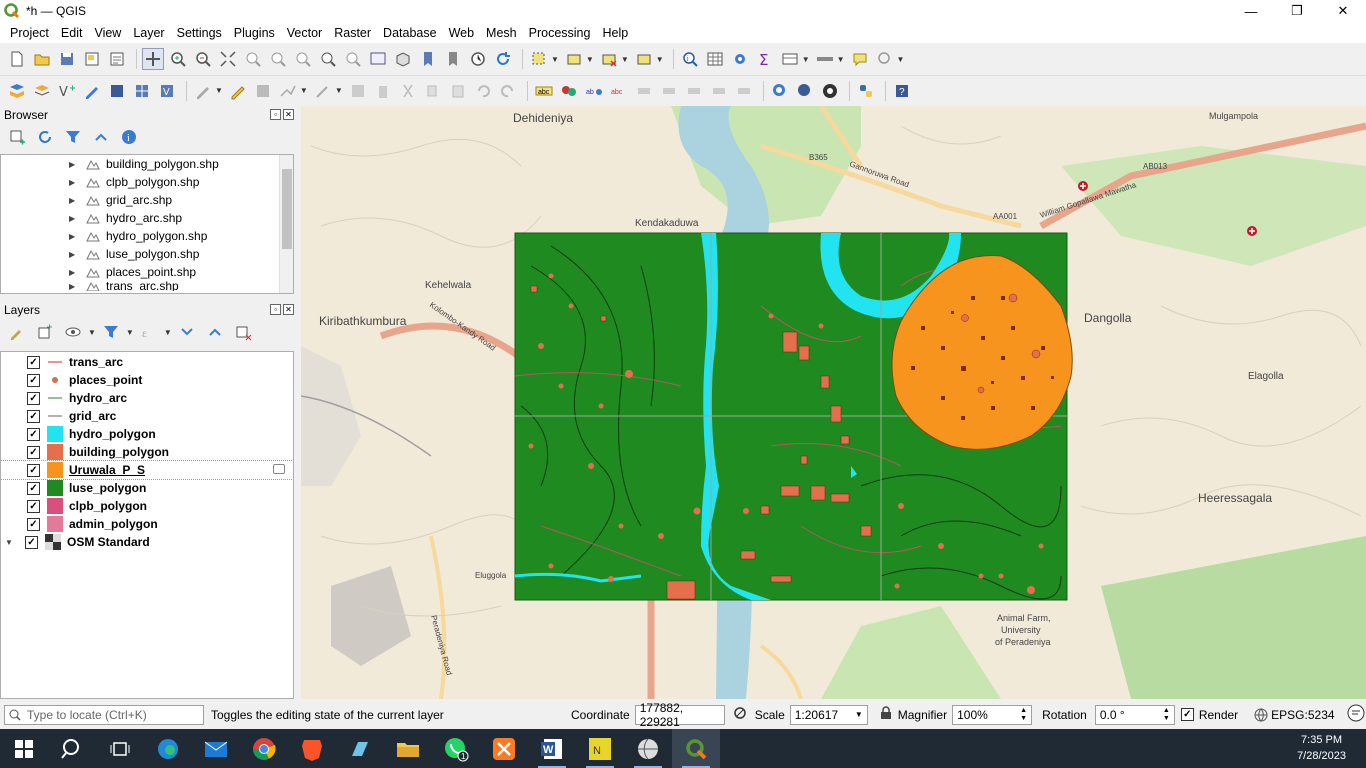  Describe the element at coordinates (67, 91) in the screenshot. I see `add-vector-icon: V` at that location.